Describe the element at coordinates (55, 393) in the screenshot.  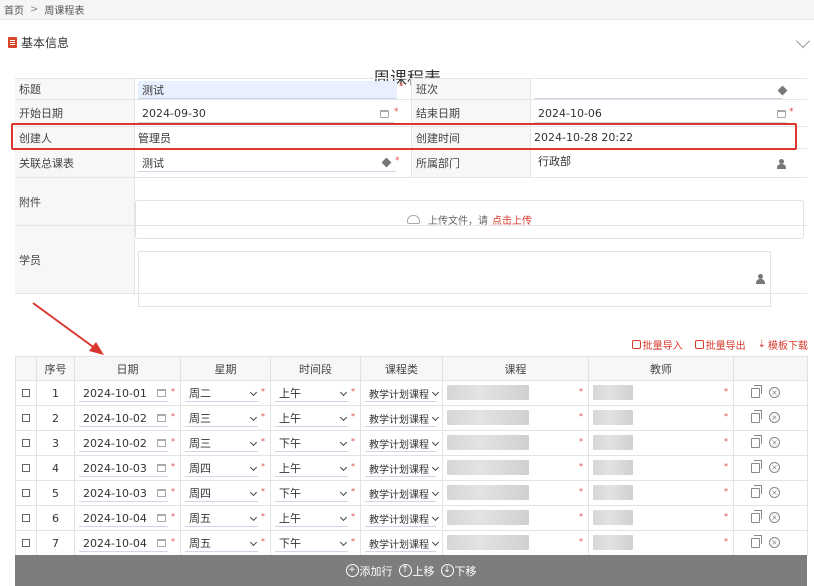
I see `row-no: 1` at that location.